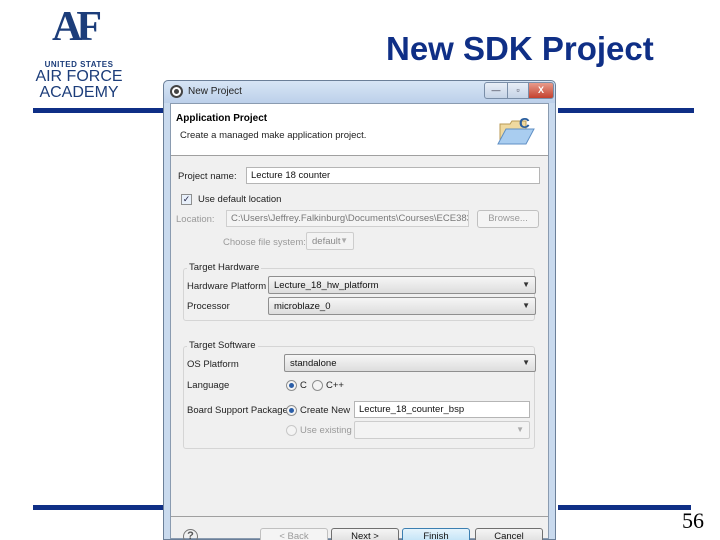 This screenshot has height=540, width=720. What do you see at coordinates (402, 285) in the screenshot?
I see `hardware-platform-select: Lecture_18_hw_platform ▼` at bounding box center [402, 285].